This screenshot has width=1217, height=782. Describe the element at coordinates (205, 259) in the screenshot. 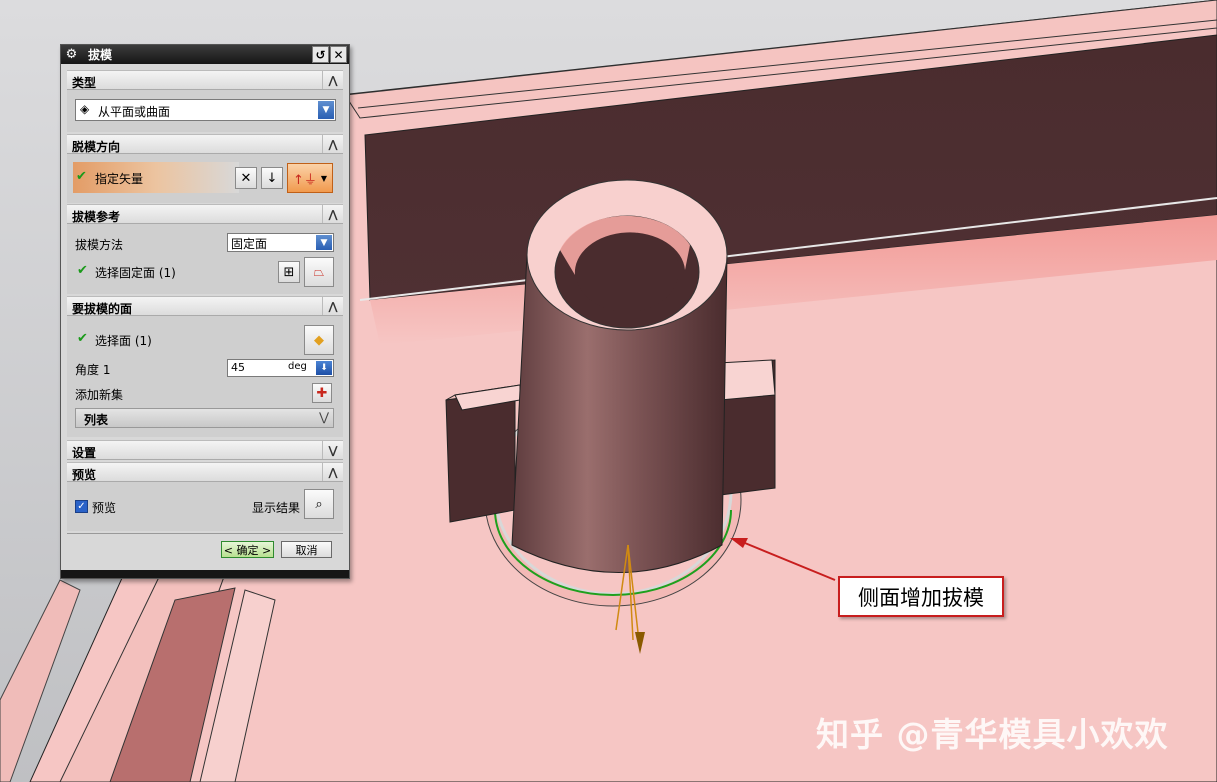

I see `section-reference-body: 拔模方法 固定面 ▼ ✔ 选择固定面 (1) ⊞ ⏢` at that location.